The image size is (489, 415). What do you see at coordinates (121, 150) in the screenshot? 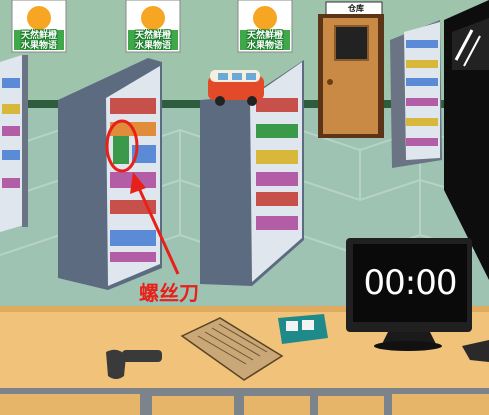
I see `screwdriver-item` at bounding box center [121, 150].